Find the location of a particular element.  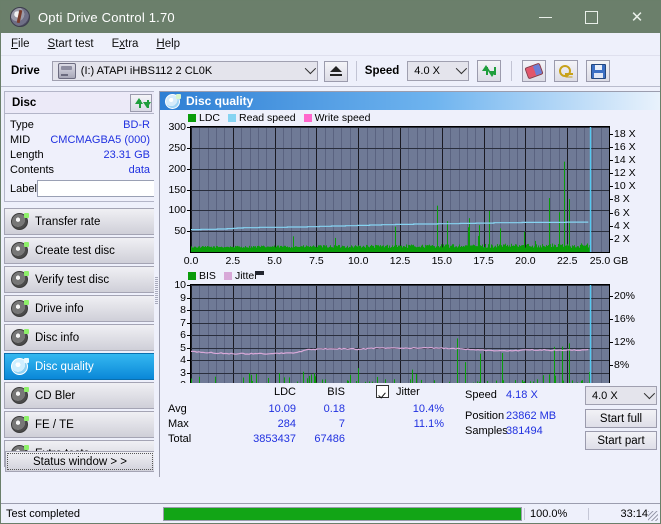

disc-row-mid-label: MID is located at coordinates (20, 139).